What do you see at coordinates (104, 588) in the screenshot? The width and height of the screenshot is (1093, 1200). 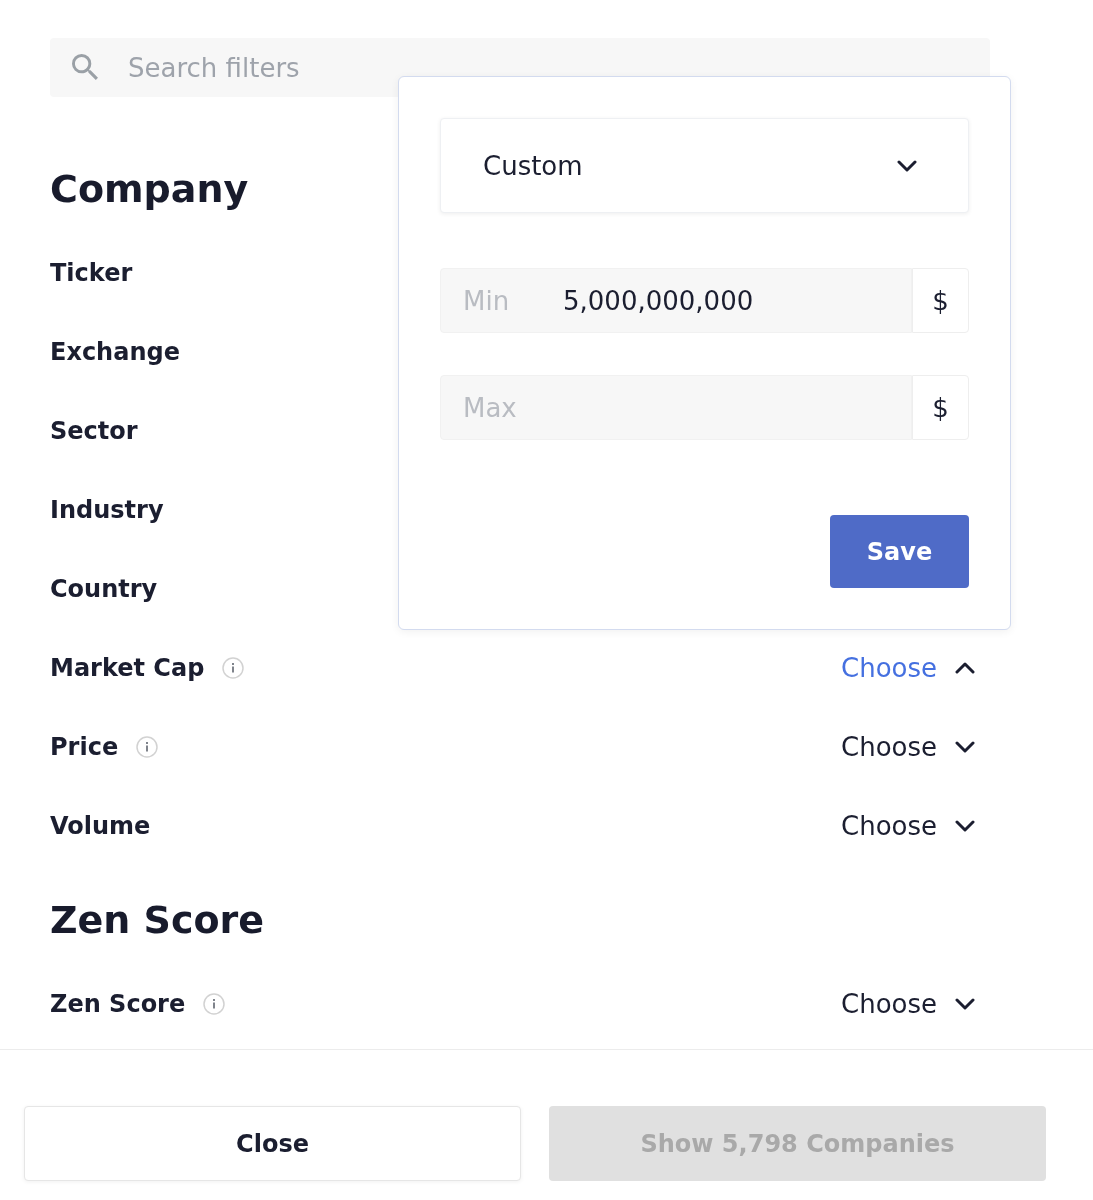 I see `filter-label: Country` at bounding box center [104, 588].